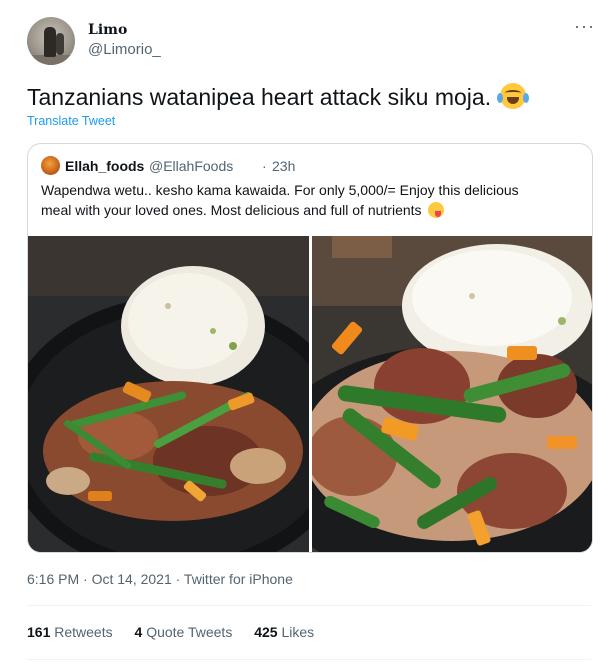  Describe the element at coordinates (104, 166) in the screenshot. I see `quoted-author-display-name: Ellah_foods` at that location.